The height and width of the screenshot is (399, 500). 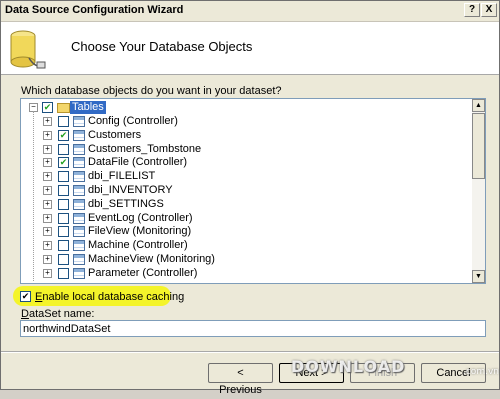 What do you see at coordinates (244, 150) in the screenshot?
I see `tree-item: + Customers_Tombstone` at bounding box center [244, 150].